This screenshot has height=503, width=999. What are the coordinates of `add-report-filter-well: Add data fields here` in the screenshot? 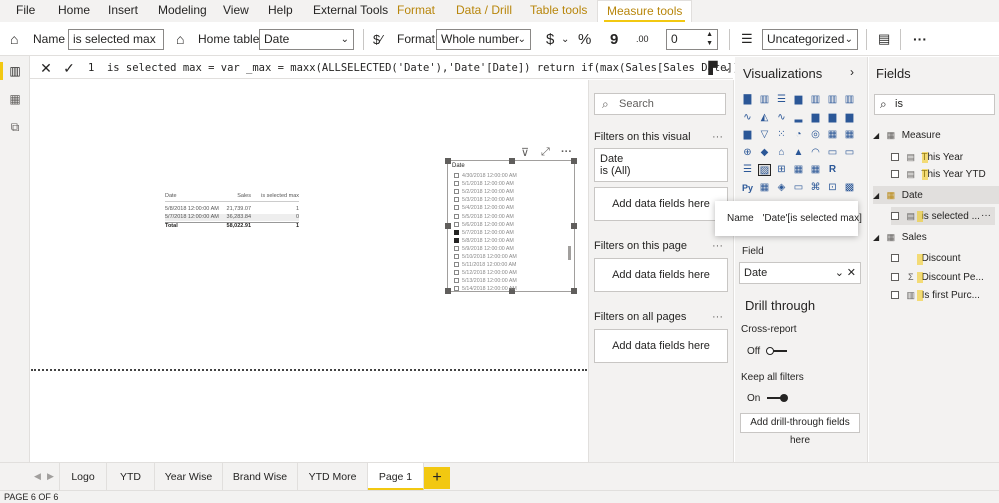 It's located at (661, 346).